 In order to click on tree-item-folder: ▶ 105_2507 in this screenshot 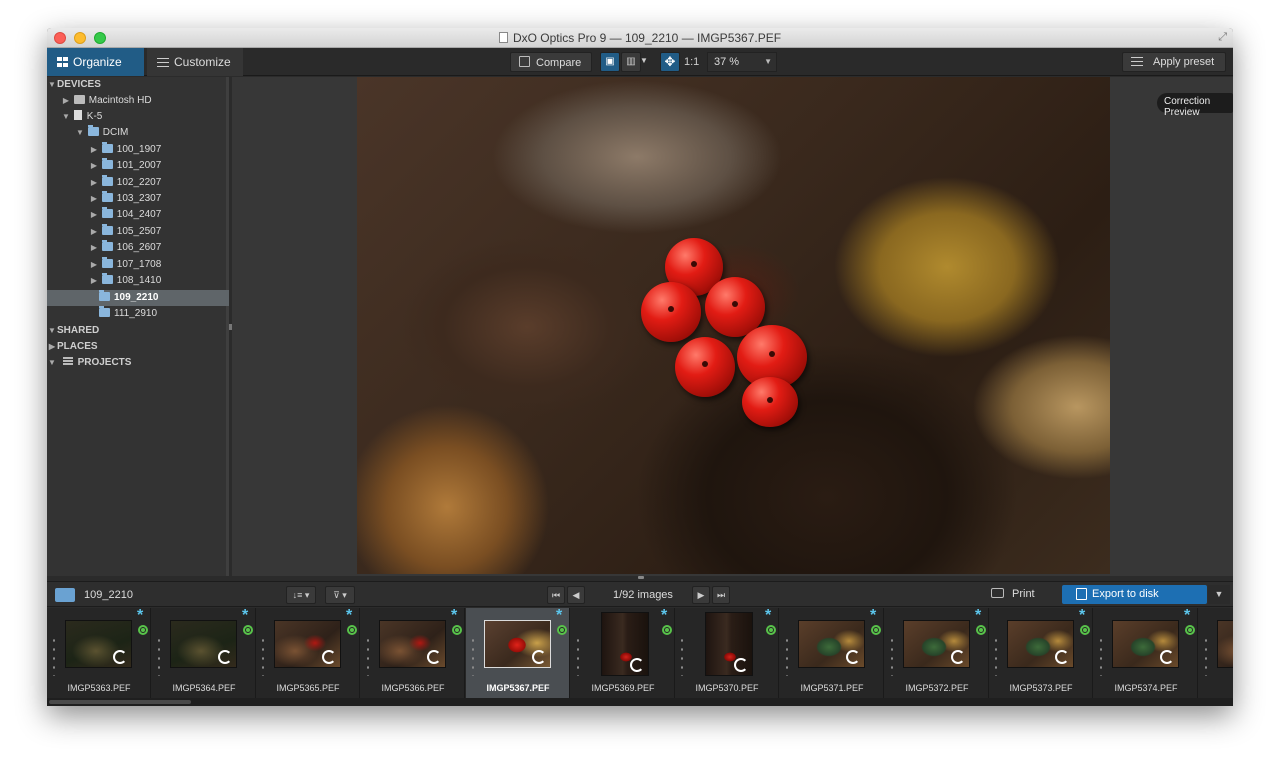, I will do `click(138, 232)`.